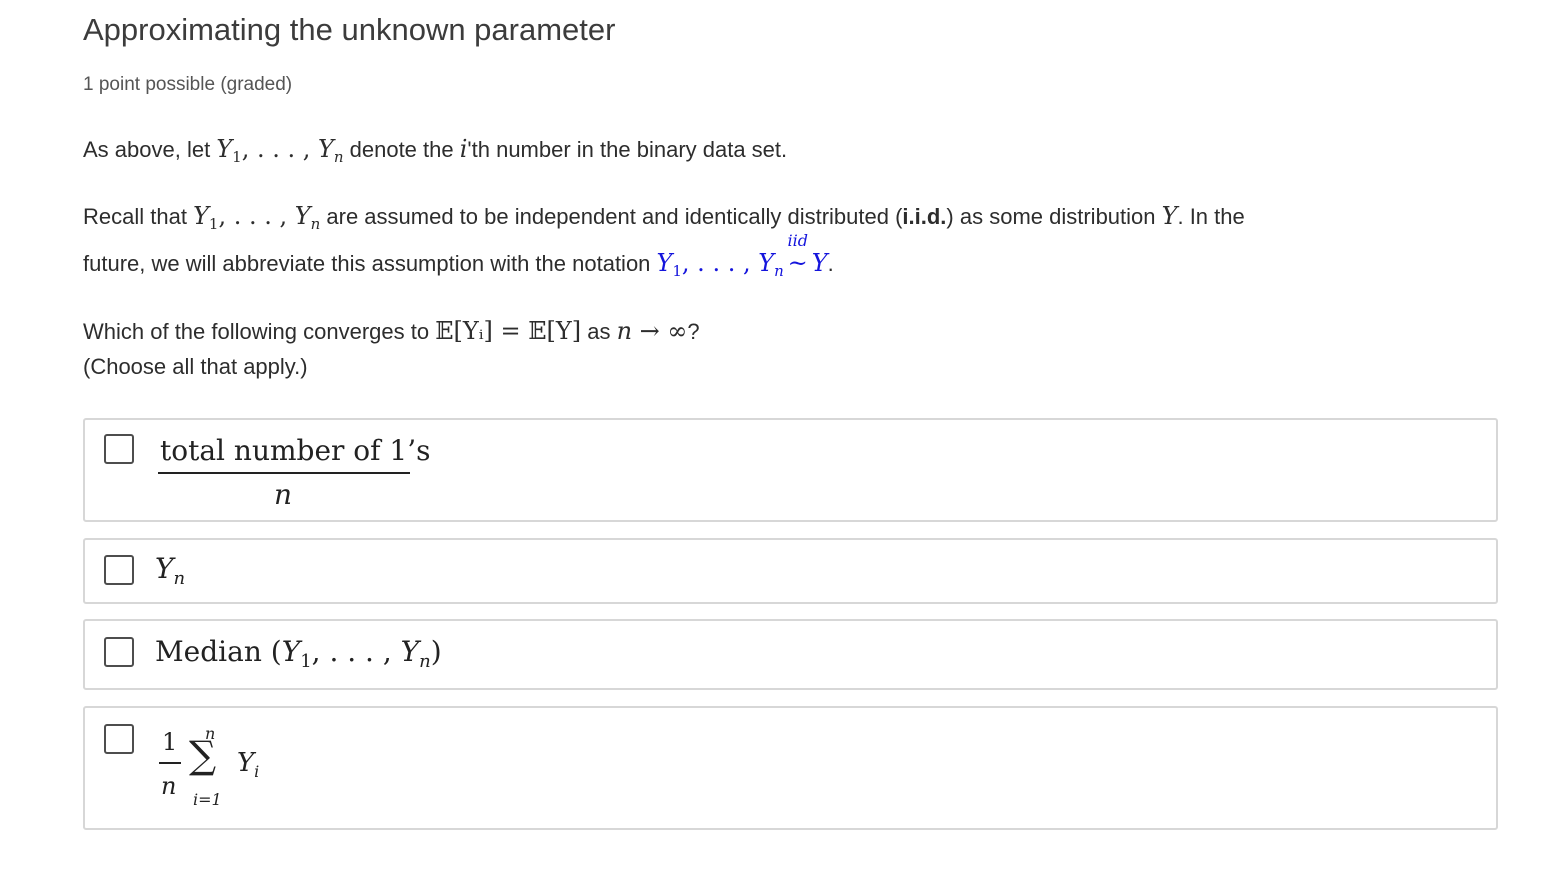  Describe the element at coordinates (790, 470) in the screenshot. I see `choice-total-ones-over-n: total number of 1’s n` at that location.